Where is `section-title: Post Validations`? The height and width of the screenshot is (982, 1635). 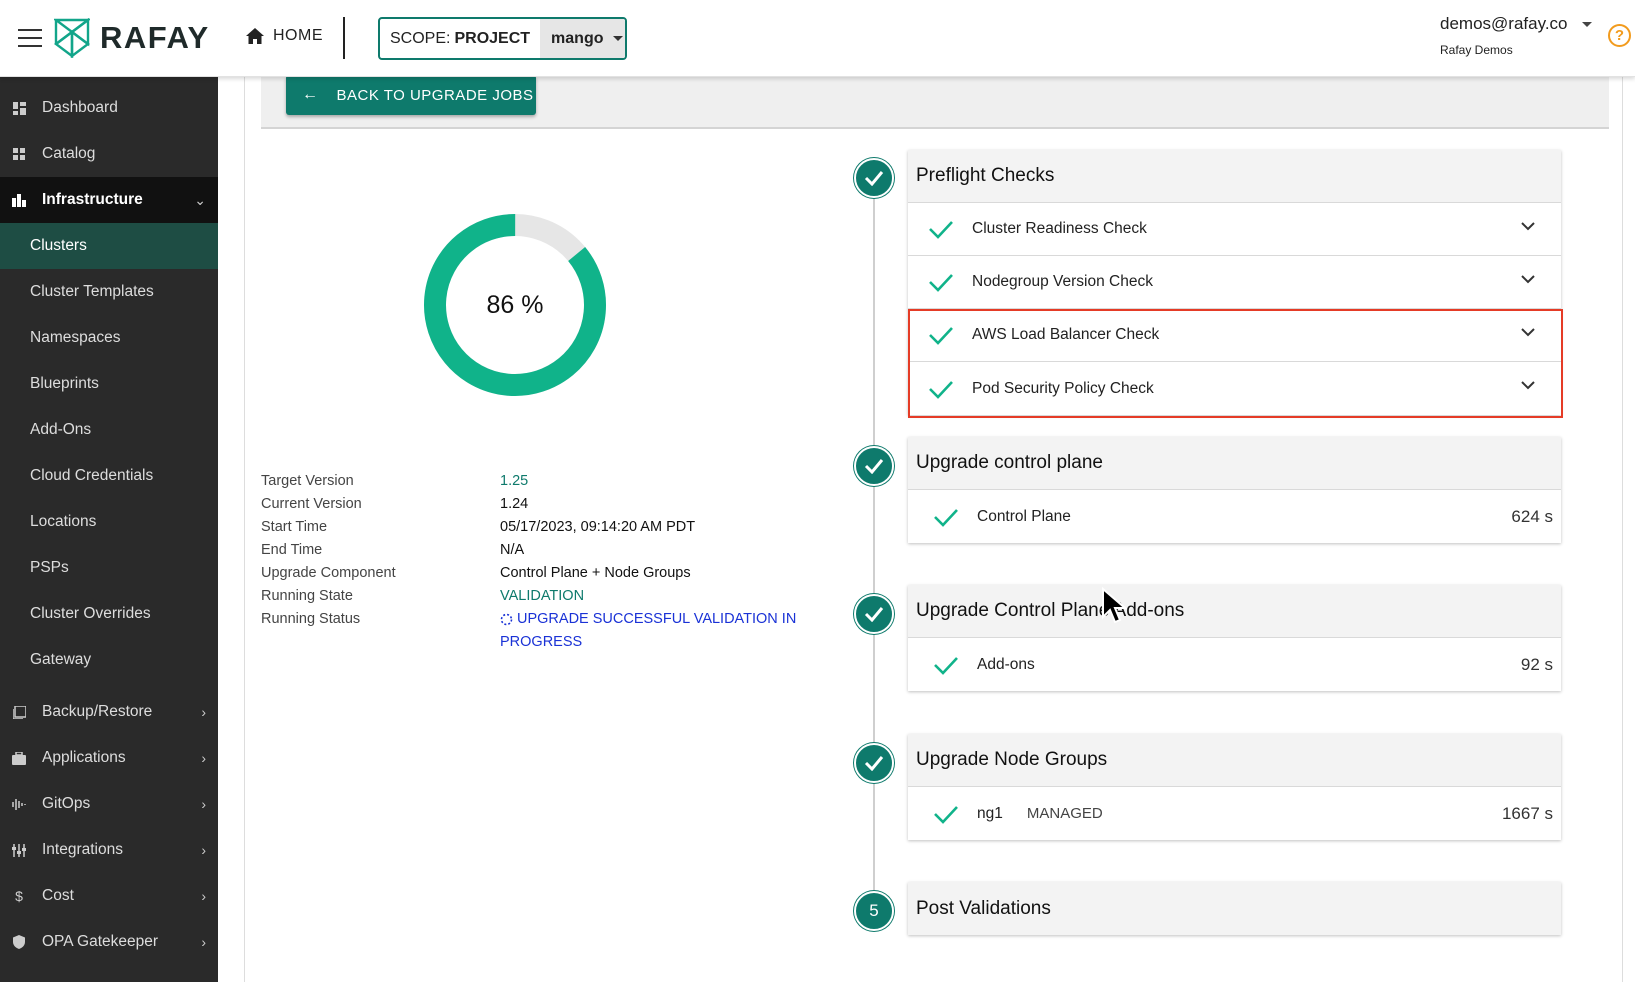
section-title: Post Validations is located at coordinates (1234, 908).